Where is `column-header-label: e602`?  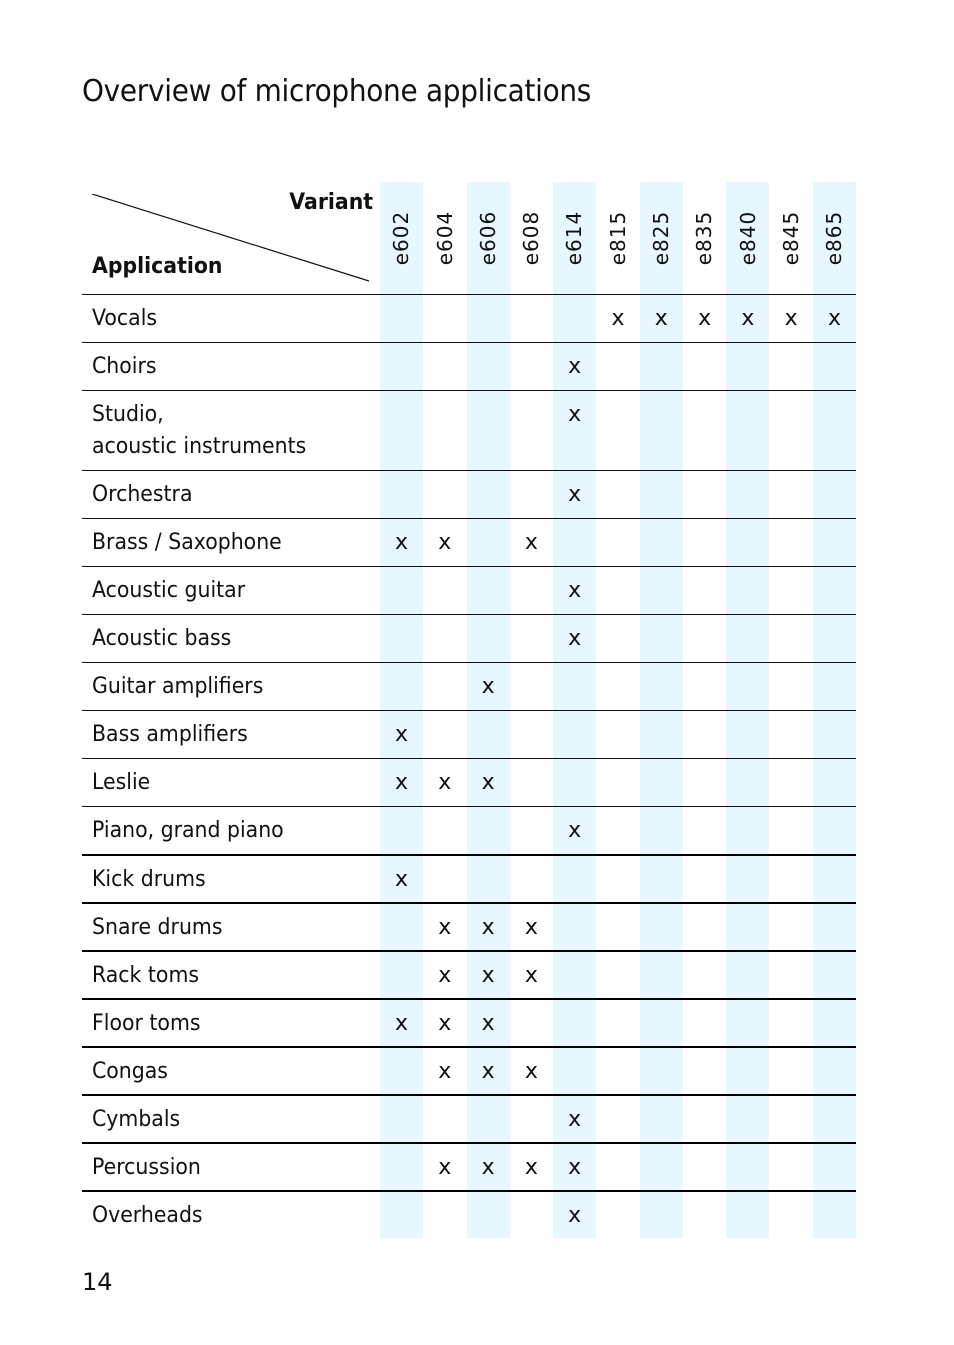
column-header-label: e602 is located at coordinates (401, 238).